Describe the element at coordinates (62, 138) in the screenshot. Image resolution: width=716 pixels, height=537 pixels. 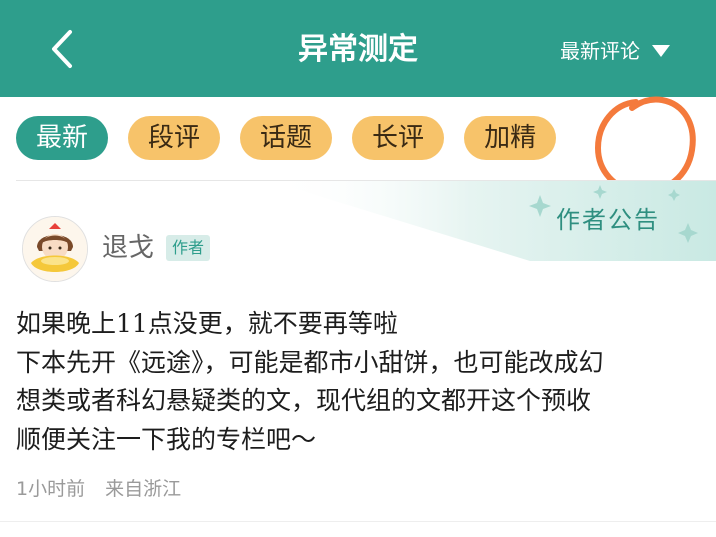
I see `tab-latest: 最新` at that location.